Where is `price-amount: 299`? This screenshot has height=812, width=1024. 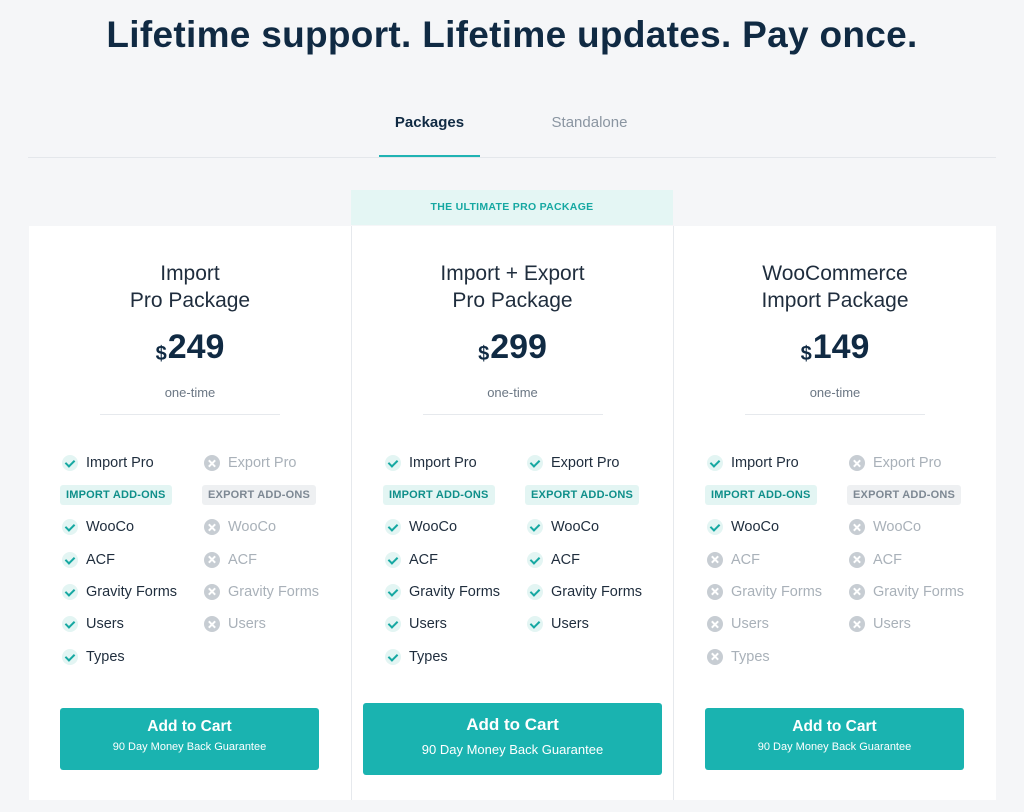
price-amount: 299 is located at coordinates (518, 347).